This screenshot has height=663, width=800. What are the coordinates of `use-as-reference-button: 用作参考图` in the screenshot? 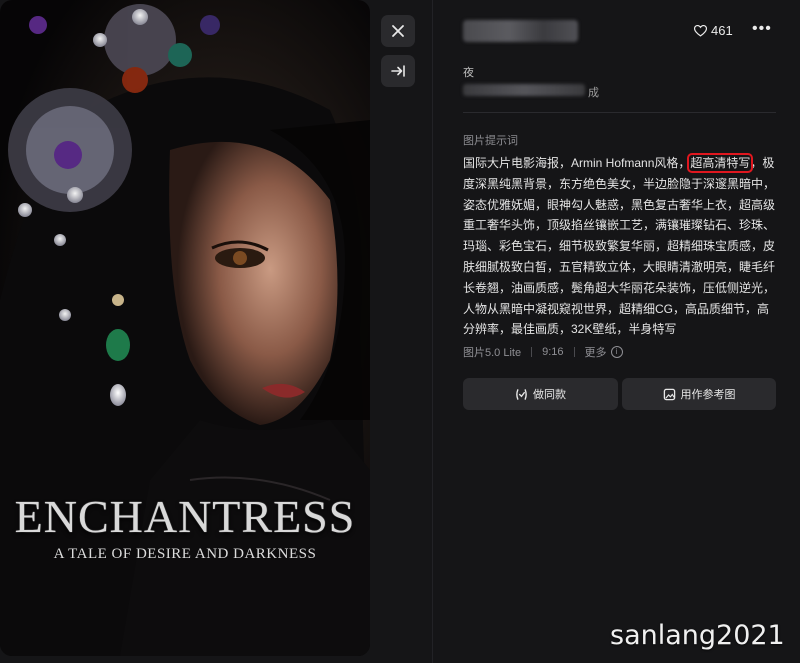 It's located at (699, 394).